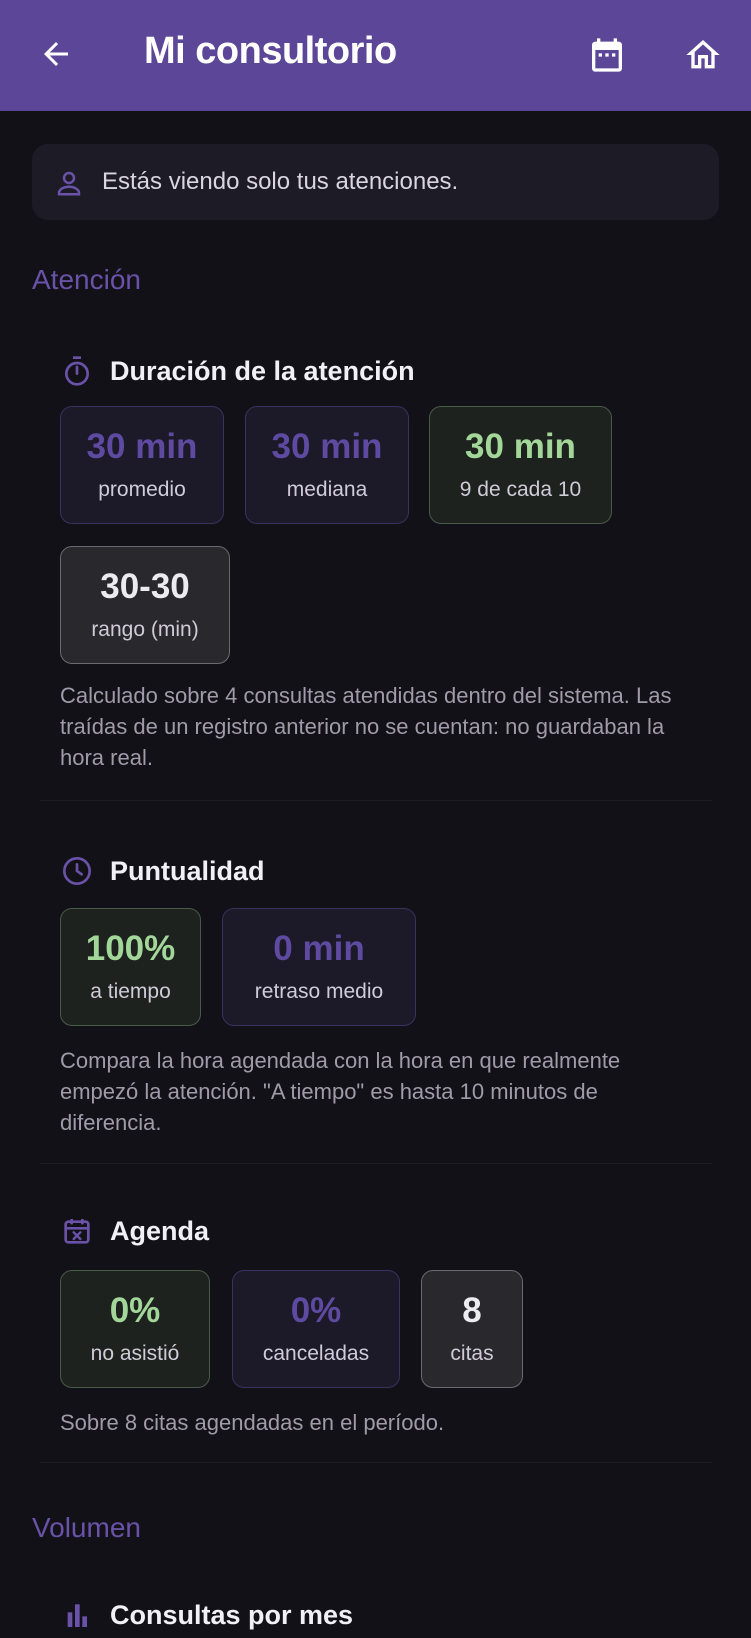 The width and height of the screenshot is (751, 1638). I want to click on calendar-icon, so click(607, 55).